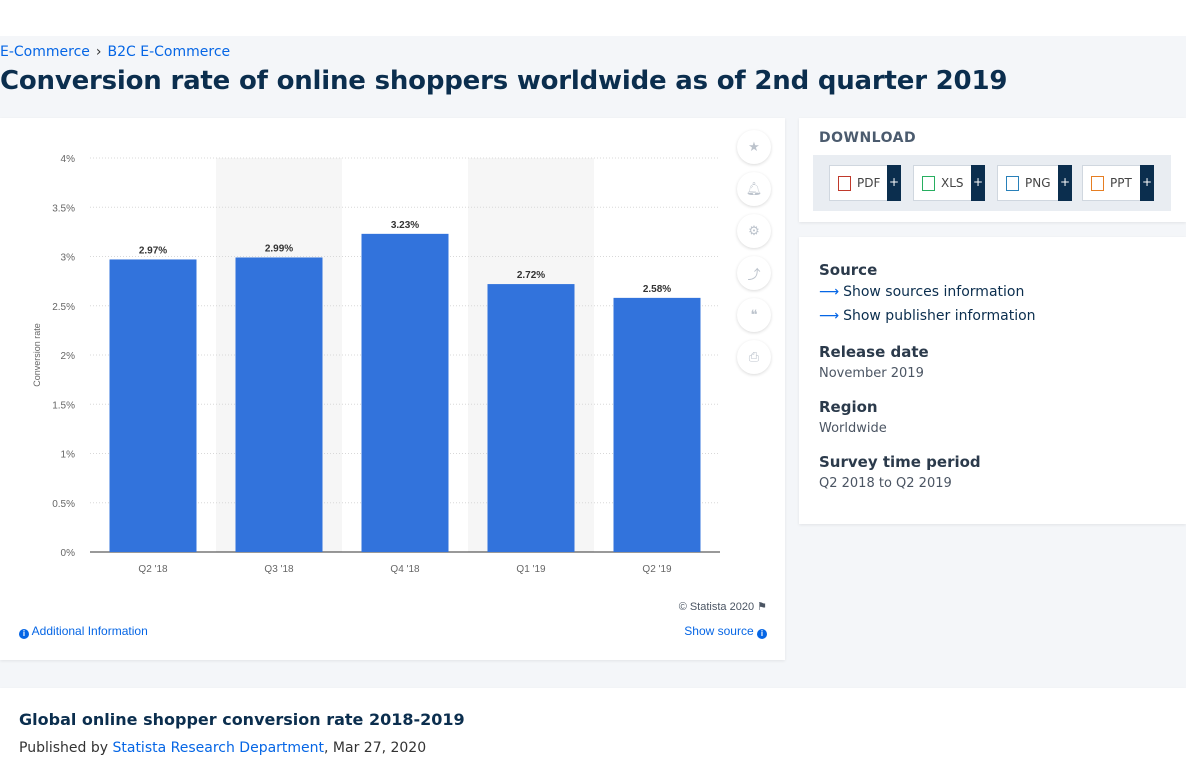 This screenshot has width=1186, height=760. Describe the element at coordinates (63, 405) in the screenshot. I see `y-tick-label: 1.5%` at that location.